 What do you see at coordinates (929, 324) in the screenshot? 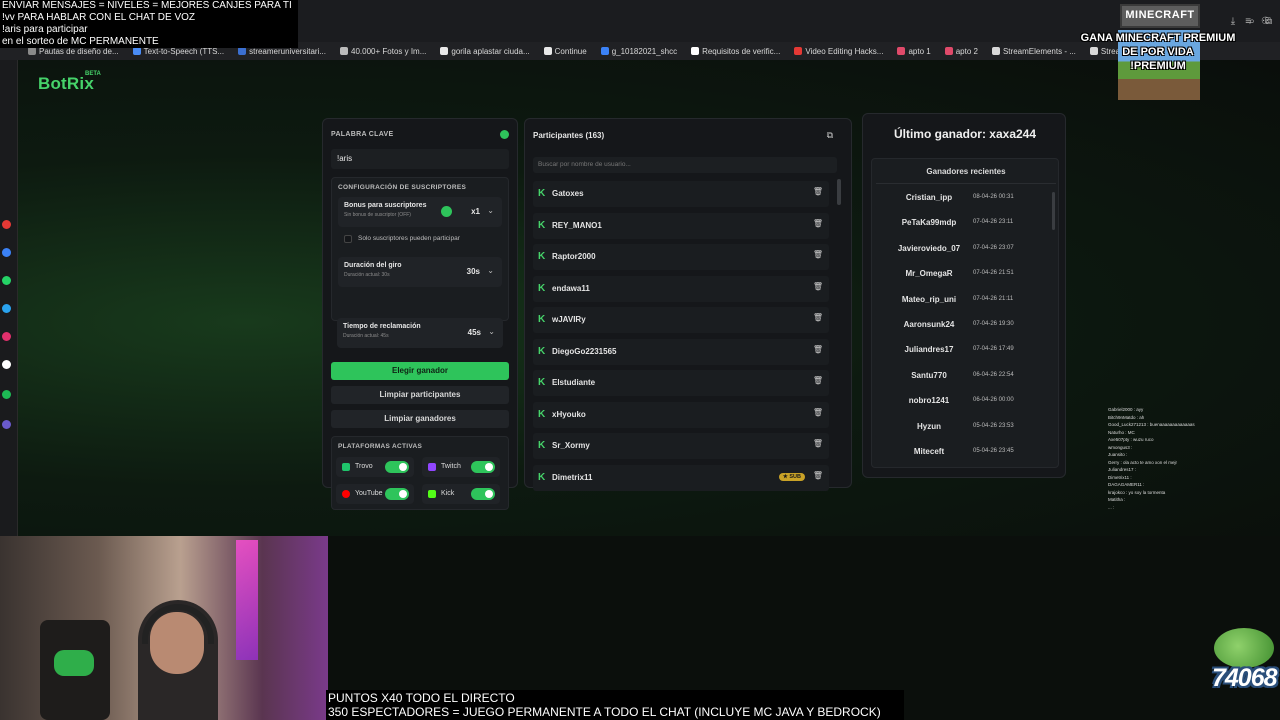
I see `winner-name: Aaronsunk24` at bounding box center [929, 324].